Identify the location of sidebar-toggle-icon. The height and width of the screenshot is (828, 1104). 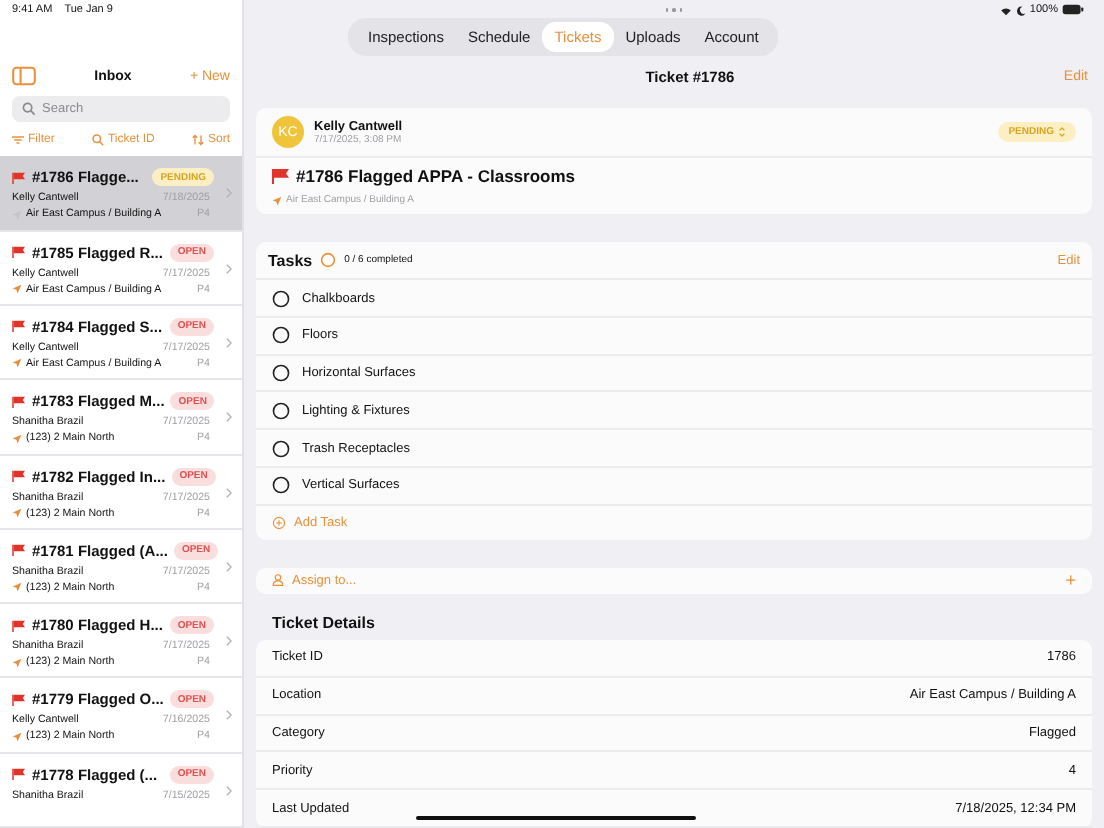
(24, 76).